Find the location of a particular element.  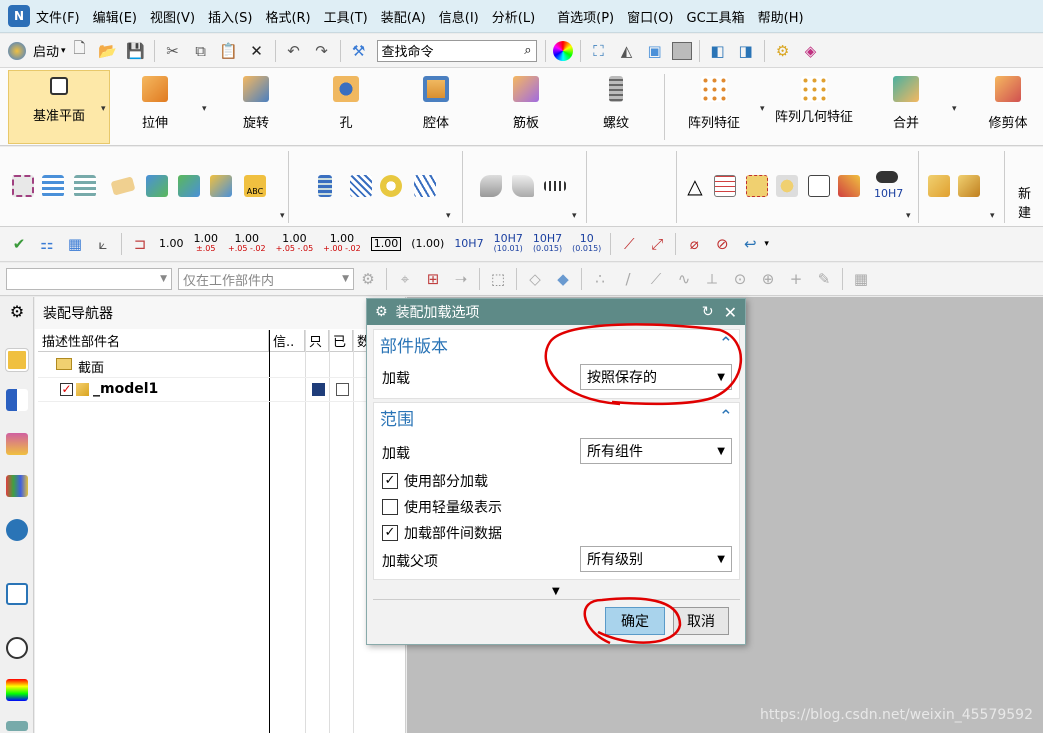

point-set-icon is located at coordinates (23, 186).